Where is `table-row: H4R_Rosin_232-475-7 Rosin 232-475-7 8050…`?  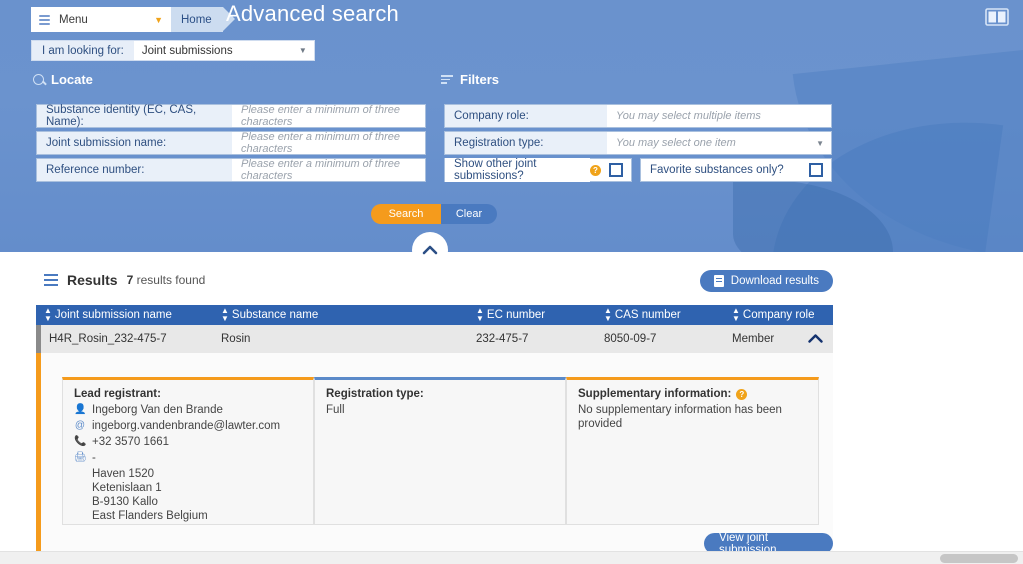
table-row: H4R_Rosin_232-475-7 Rosin 232-475-7 8050… is located at coordinates (434, 339).